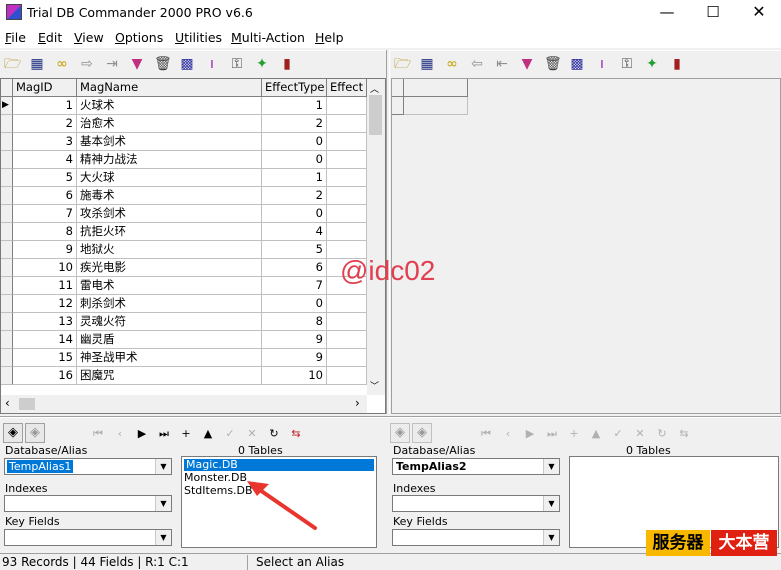 Image resolution: width=781 pixels, height=570 pixels. Describe the element at coordinates (164, 434) in the screenshot. I see `last-record-icon: ⏭` at that location.